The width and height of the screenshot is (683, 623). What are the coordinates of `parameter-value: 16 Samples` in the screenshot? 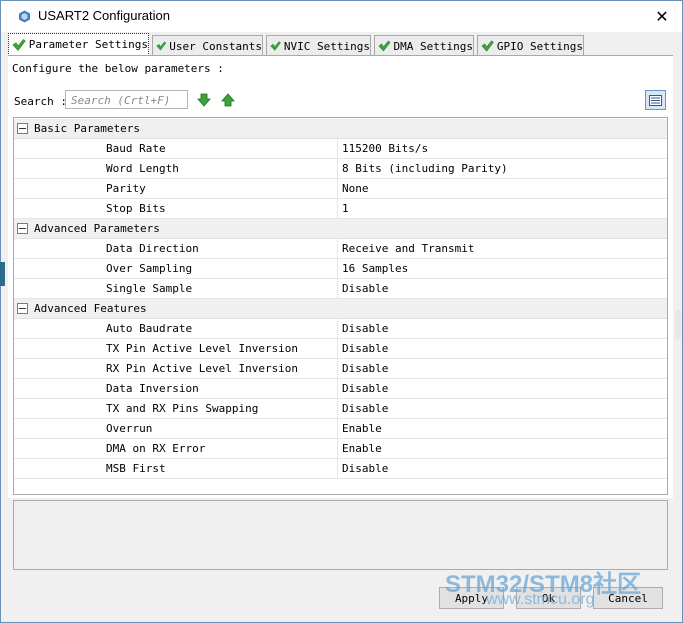 It's located at (375, 268).